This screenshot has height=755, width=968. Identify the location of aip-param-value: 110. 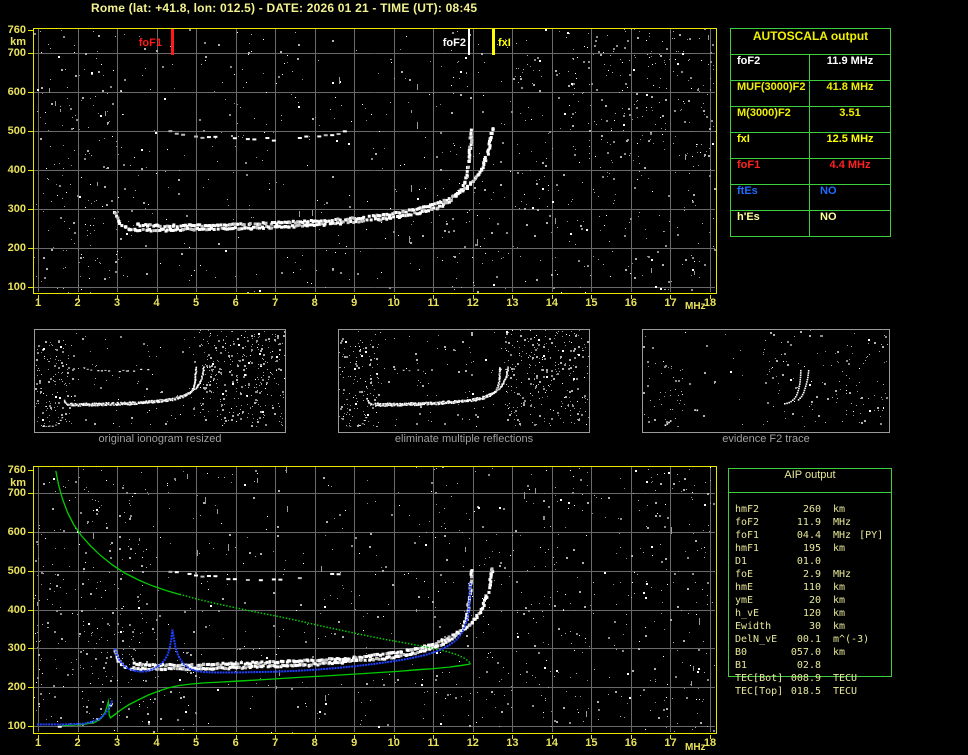
(811, 587).